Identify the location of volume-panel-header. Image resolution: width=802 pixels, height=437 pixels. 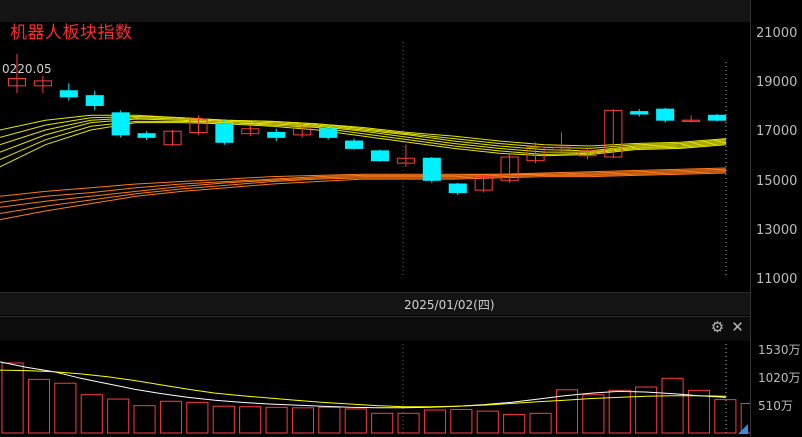
(375, 328).